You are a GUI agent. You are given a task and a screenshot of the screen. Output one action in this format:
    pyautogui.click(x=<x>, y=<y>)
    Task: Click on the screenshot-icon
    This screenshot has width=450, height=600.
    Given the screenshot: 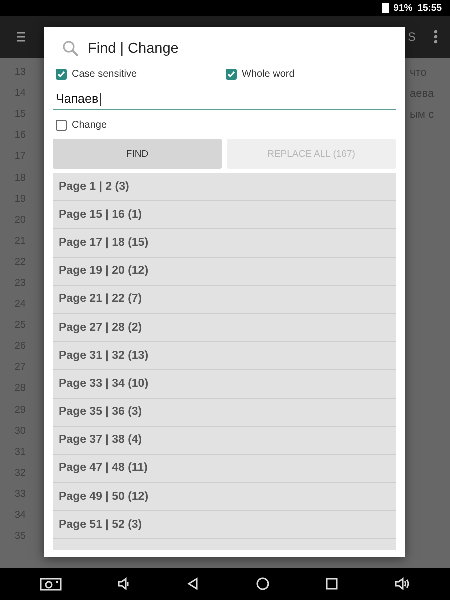 What is the action you would take?
    pyautogui.click(x=51, y=584)
    